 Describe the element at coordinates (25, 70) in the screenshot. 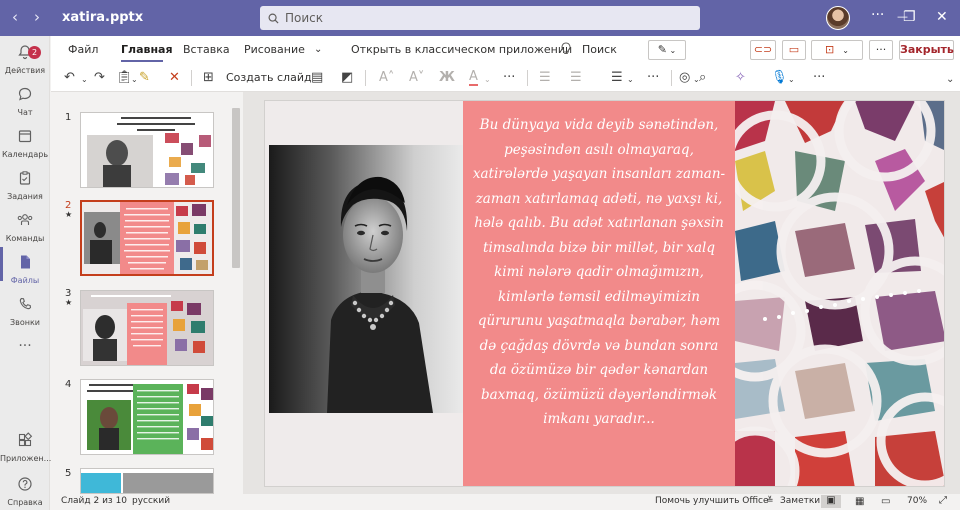

I see `rail-label: Действия` at that location.